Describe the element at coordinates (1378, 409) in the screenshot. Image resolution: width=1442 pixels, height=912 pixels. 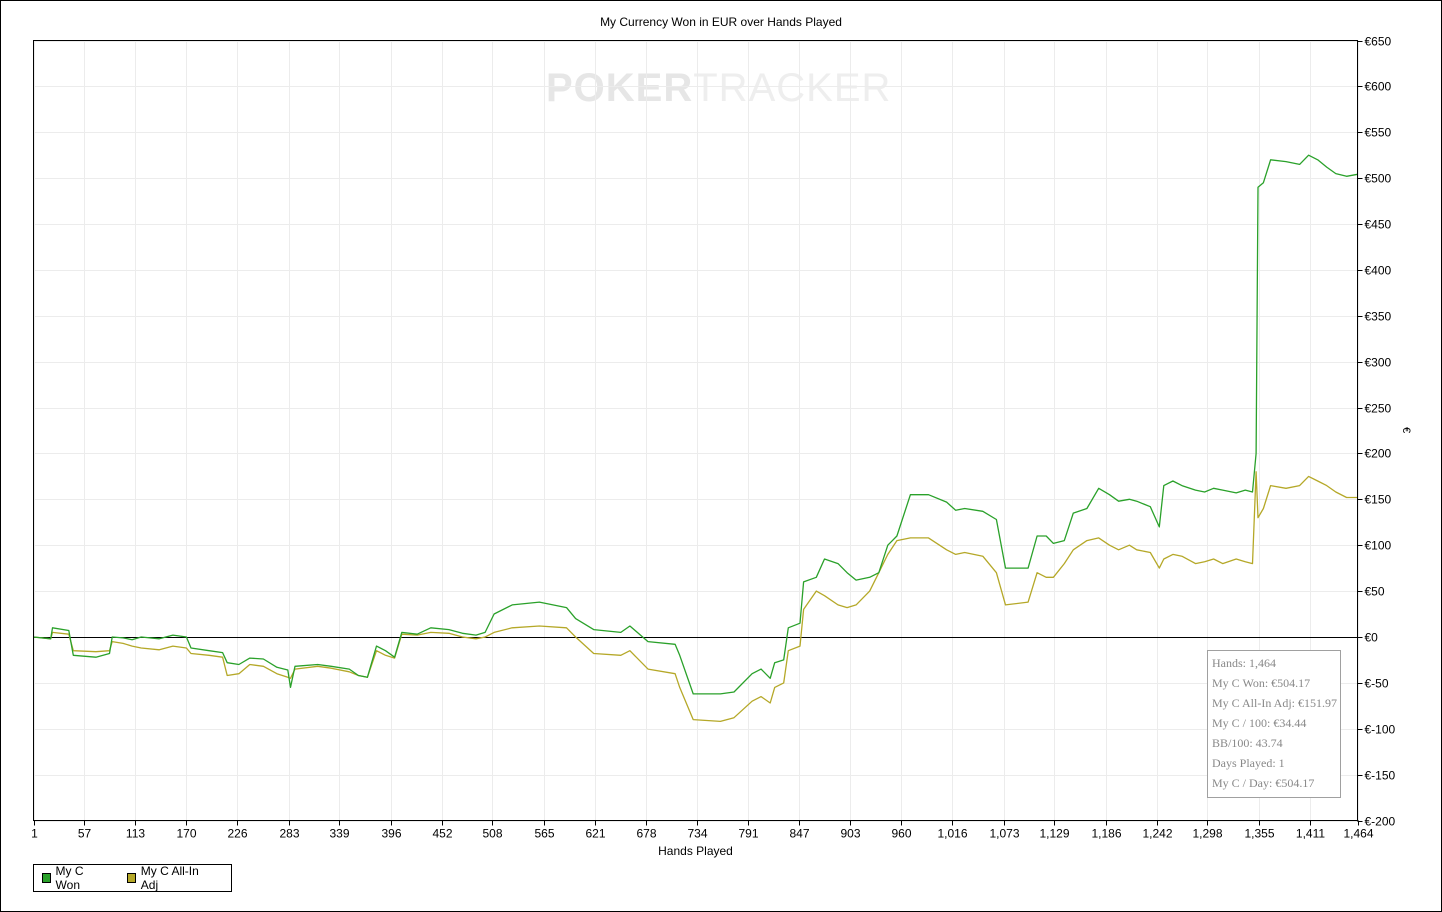
I see `y-tick-label: €250` at that location.